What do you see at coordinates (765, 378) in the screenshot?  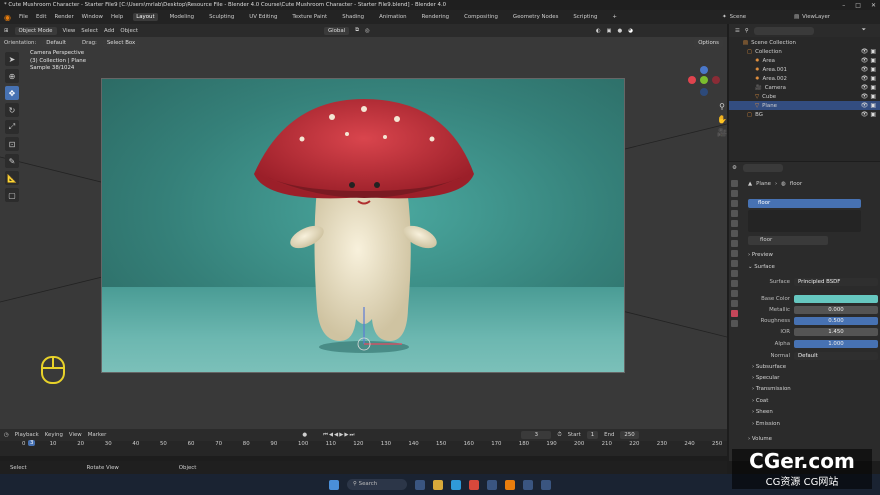 I see `section-specular: › Specular` at bounding box center [765, 378].